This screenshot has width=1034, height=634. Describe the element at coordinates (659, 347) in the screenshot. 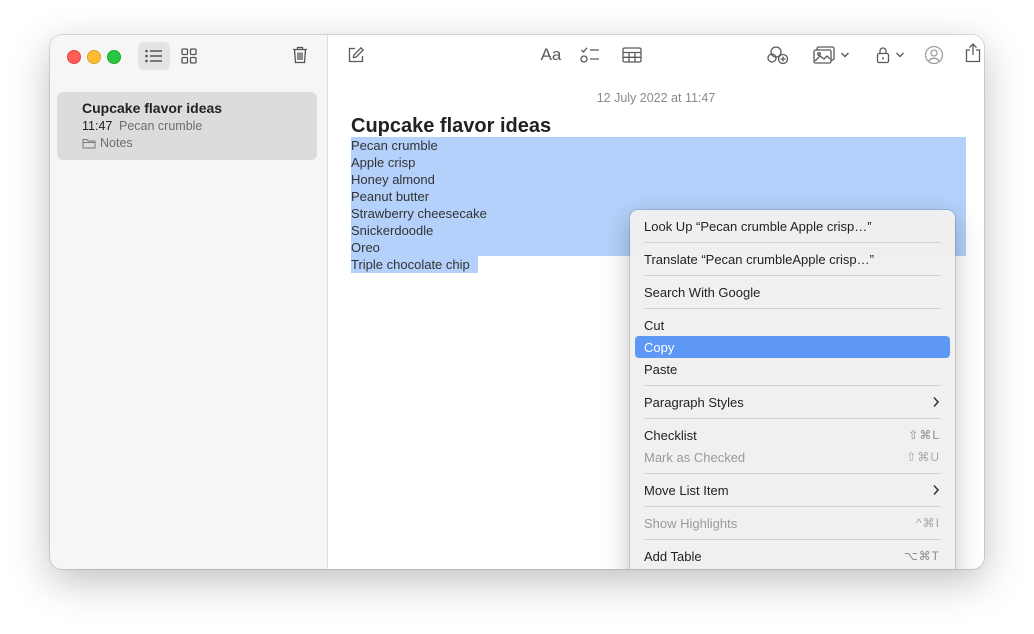

I see `menu-item-label: Copy` at that location.